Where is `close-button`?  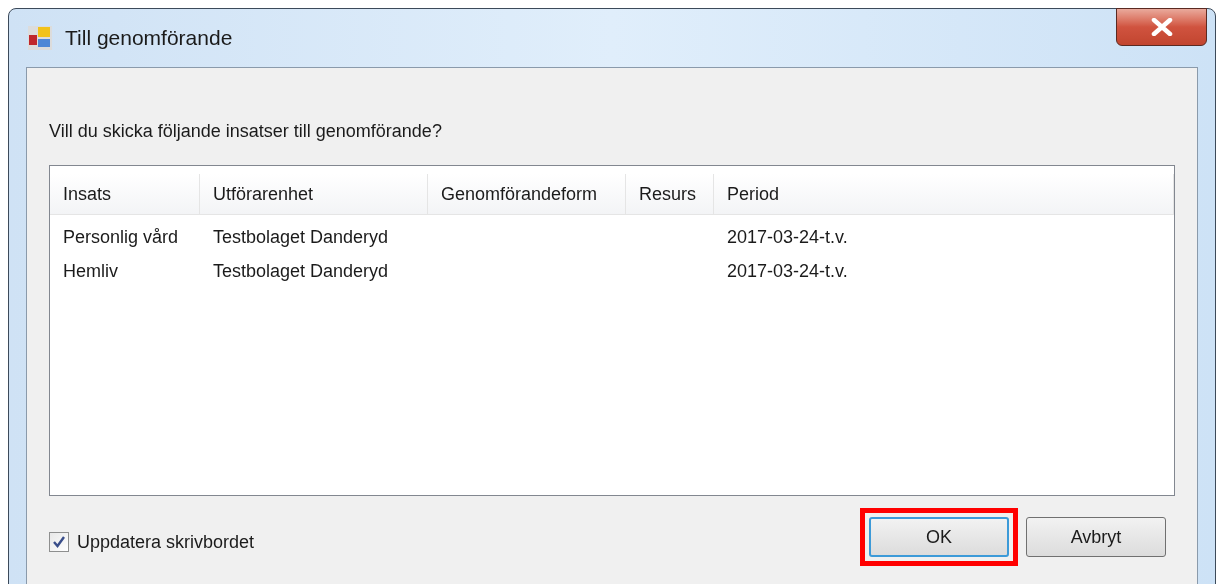 close-button is located at coordinates (1161, 27).